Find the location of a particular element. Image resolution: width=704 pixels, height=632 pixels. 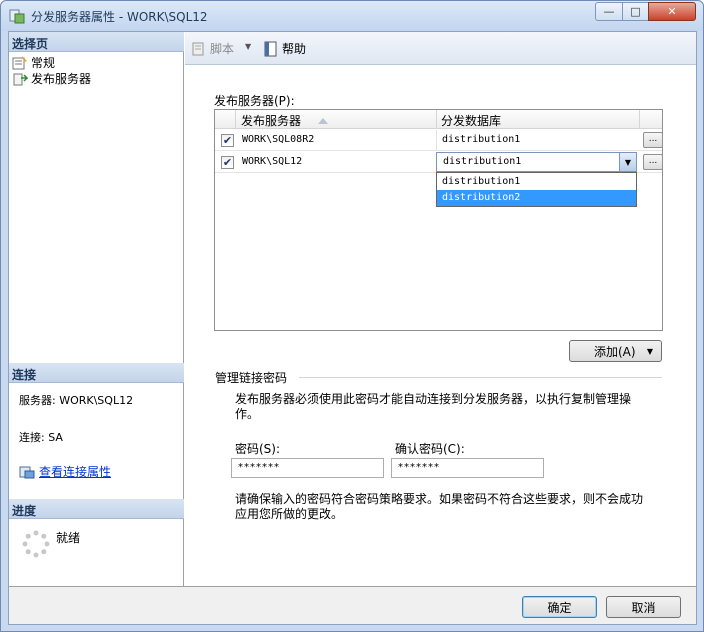

confirm-password-field: ******* is located at coordinates (467, 468).